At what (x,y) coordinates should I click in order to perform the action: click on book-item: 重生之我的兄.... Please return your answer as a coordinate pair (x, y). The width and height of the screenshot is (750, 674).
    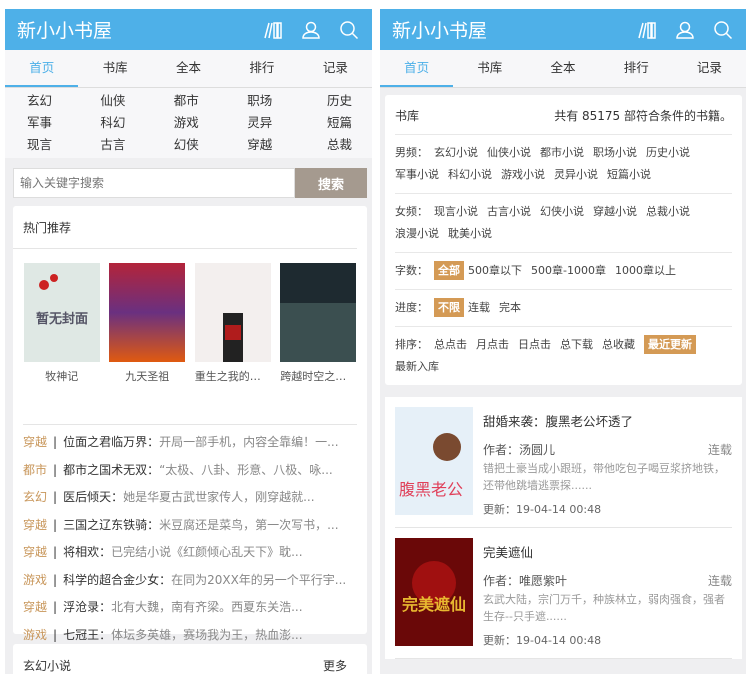
    Looking at the image, I should click on (232, 323).